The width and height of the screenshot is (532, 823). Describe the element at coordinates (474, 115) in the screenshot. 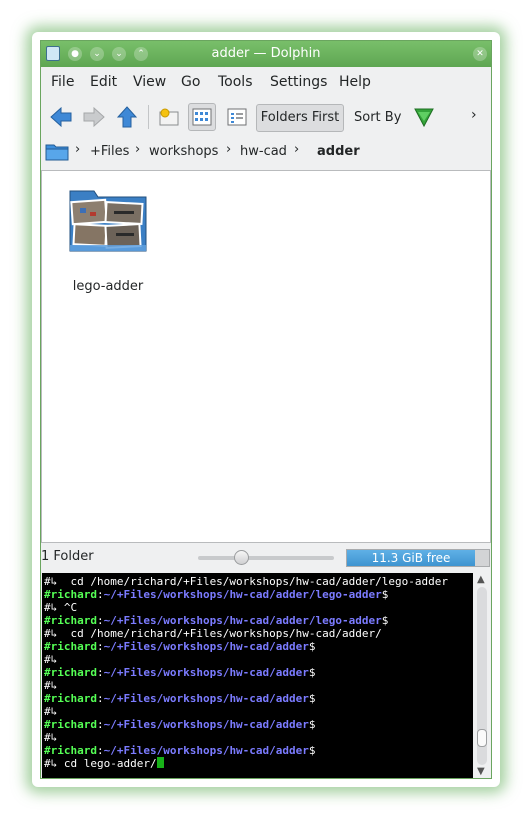

I see `toolbar-overflow-icon: ›` at that location.